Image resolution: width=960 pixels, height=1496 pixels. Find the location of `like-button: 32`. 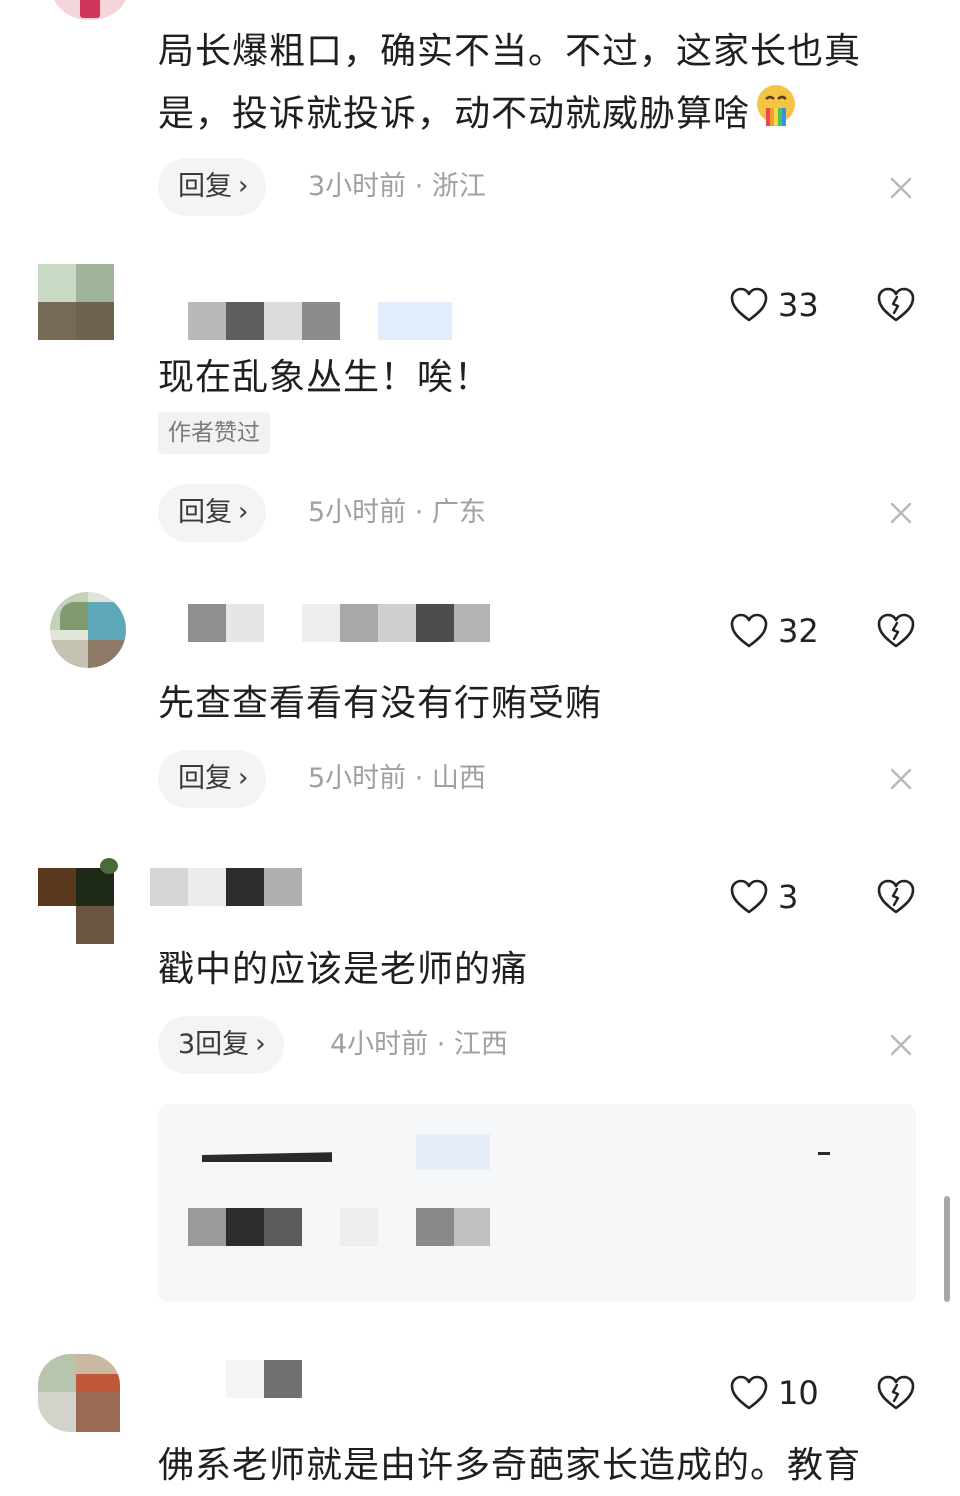

like-button: 32 is located at coordinates (774, 631).